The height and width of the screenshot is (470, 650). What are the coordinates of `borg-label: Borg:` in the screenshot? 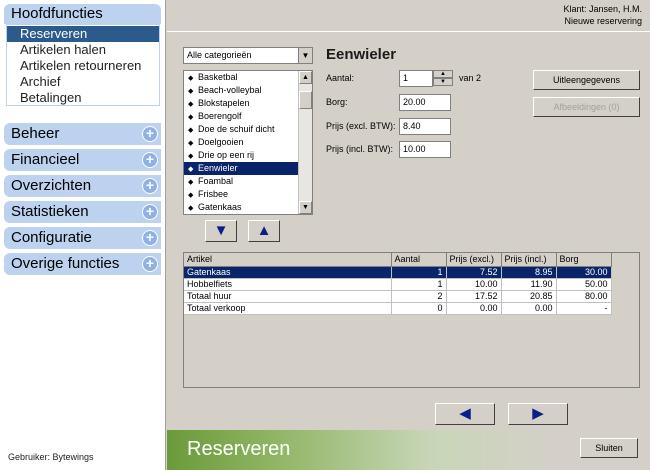 It's located at (337, 102).